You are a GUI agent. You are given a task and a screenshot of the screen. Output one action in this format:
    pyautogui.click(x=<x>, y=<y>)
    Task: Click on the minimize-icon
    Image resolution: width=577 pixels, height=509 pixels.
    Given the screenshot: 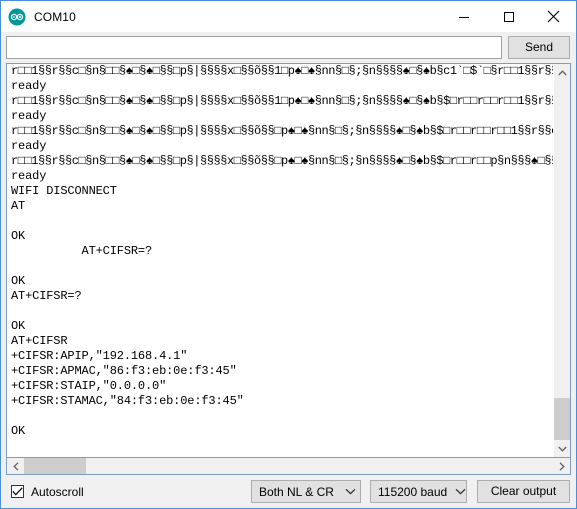 What is the action you would take?
    pyautogui.click(x=463, y=17)
    